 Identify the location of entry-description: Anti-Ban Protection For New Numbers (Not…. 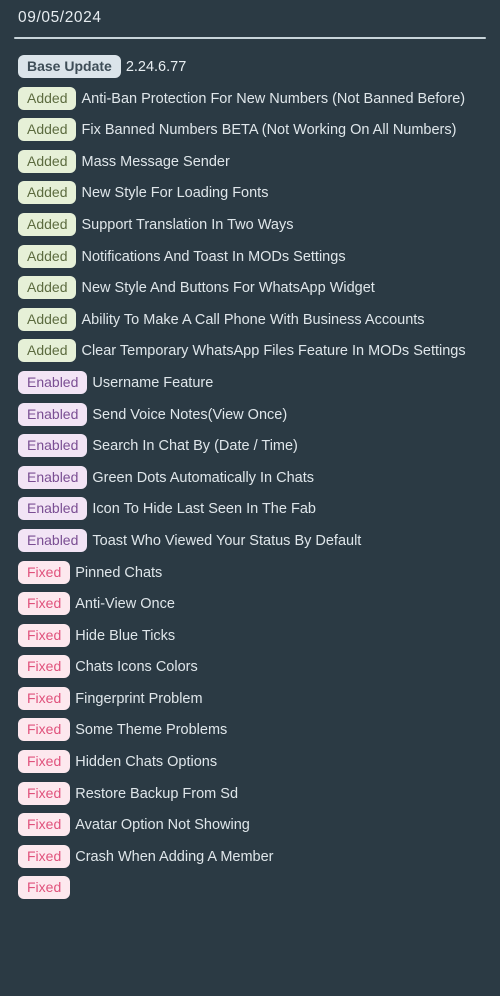
(273, 98).